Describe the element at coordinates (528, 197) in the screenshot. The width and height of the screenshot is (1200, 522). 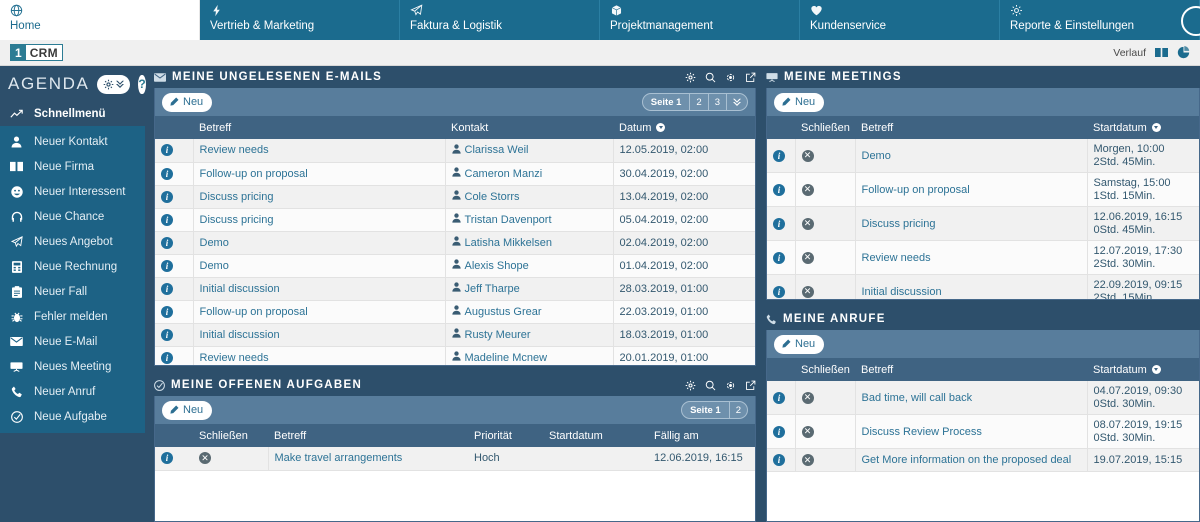
I see `email-contact: Cole Storrs` at that location.